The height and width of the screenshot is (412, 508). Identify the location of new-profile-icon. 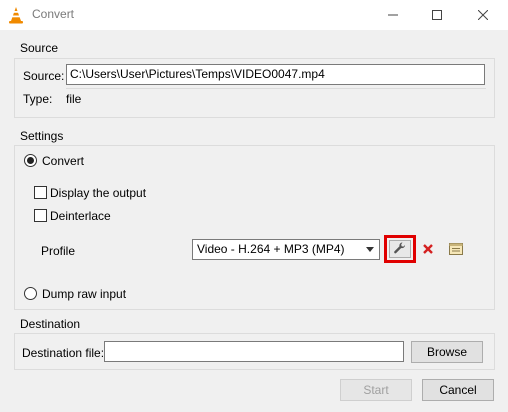
(456, 250).